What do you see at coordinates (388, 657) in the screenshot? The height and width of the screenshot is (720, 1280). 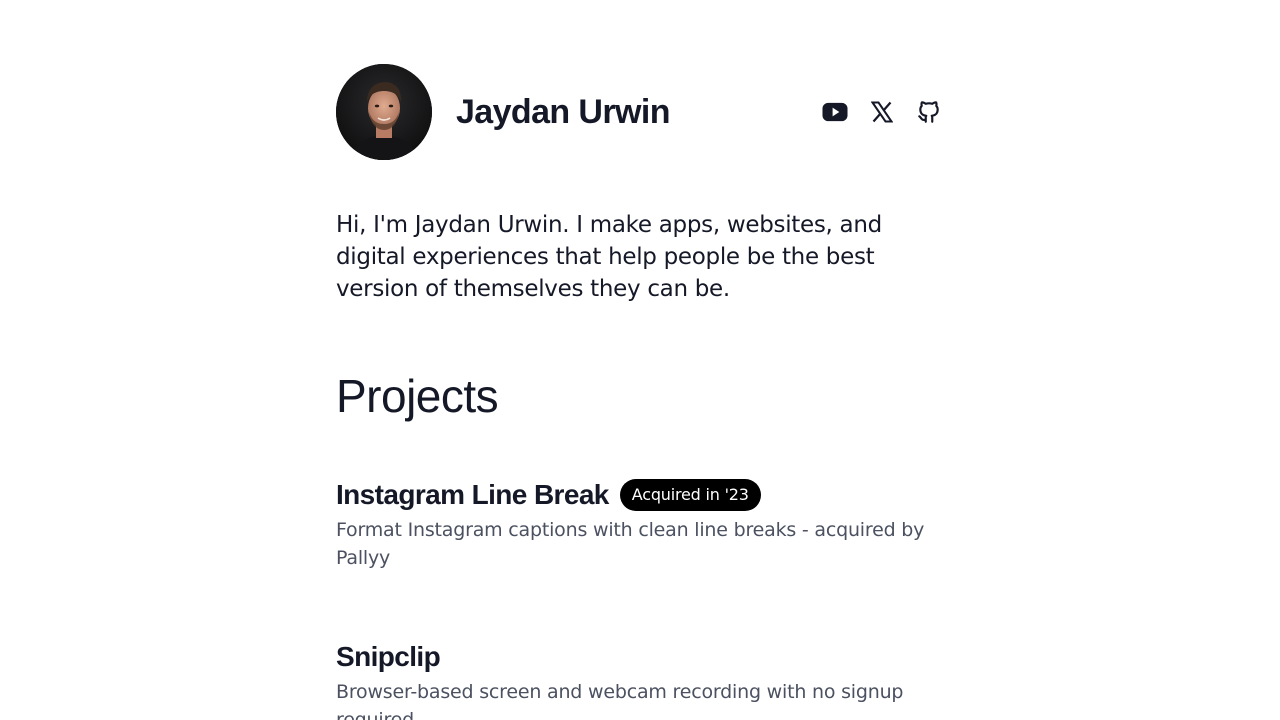 I see `project-title-link: Snipclip` at bounding box center [388, 657].